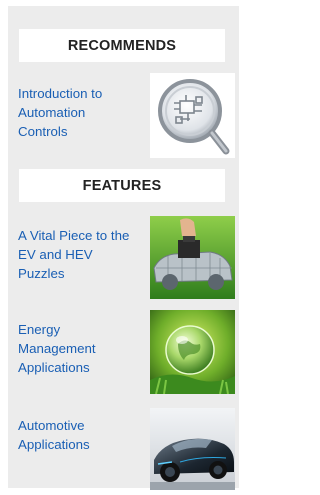 This screenshot has height=495, width=320. I want to click on sports-car-image, so click(192, 449).